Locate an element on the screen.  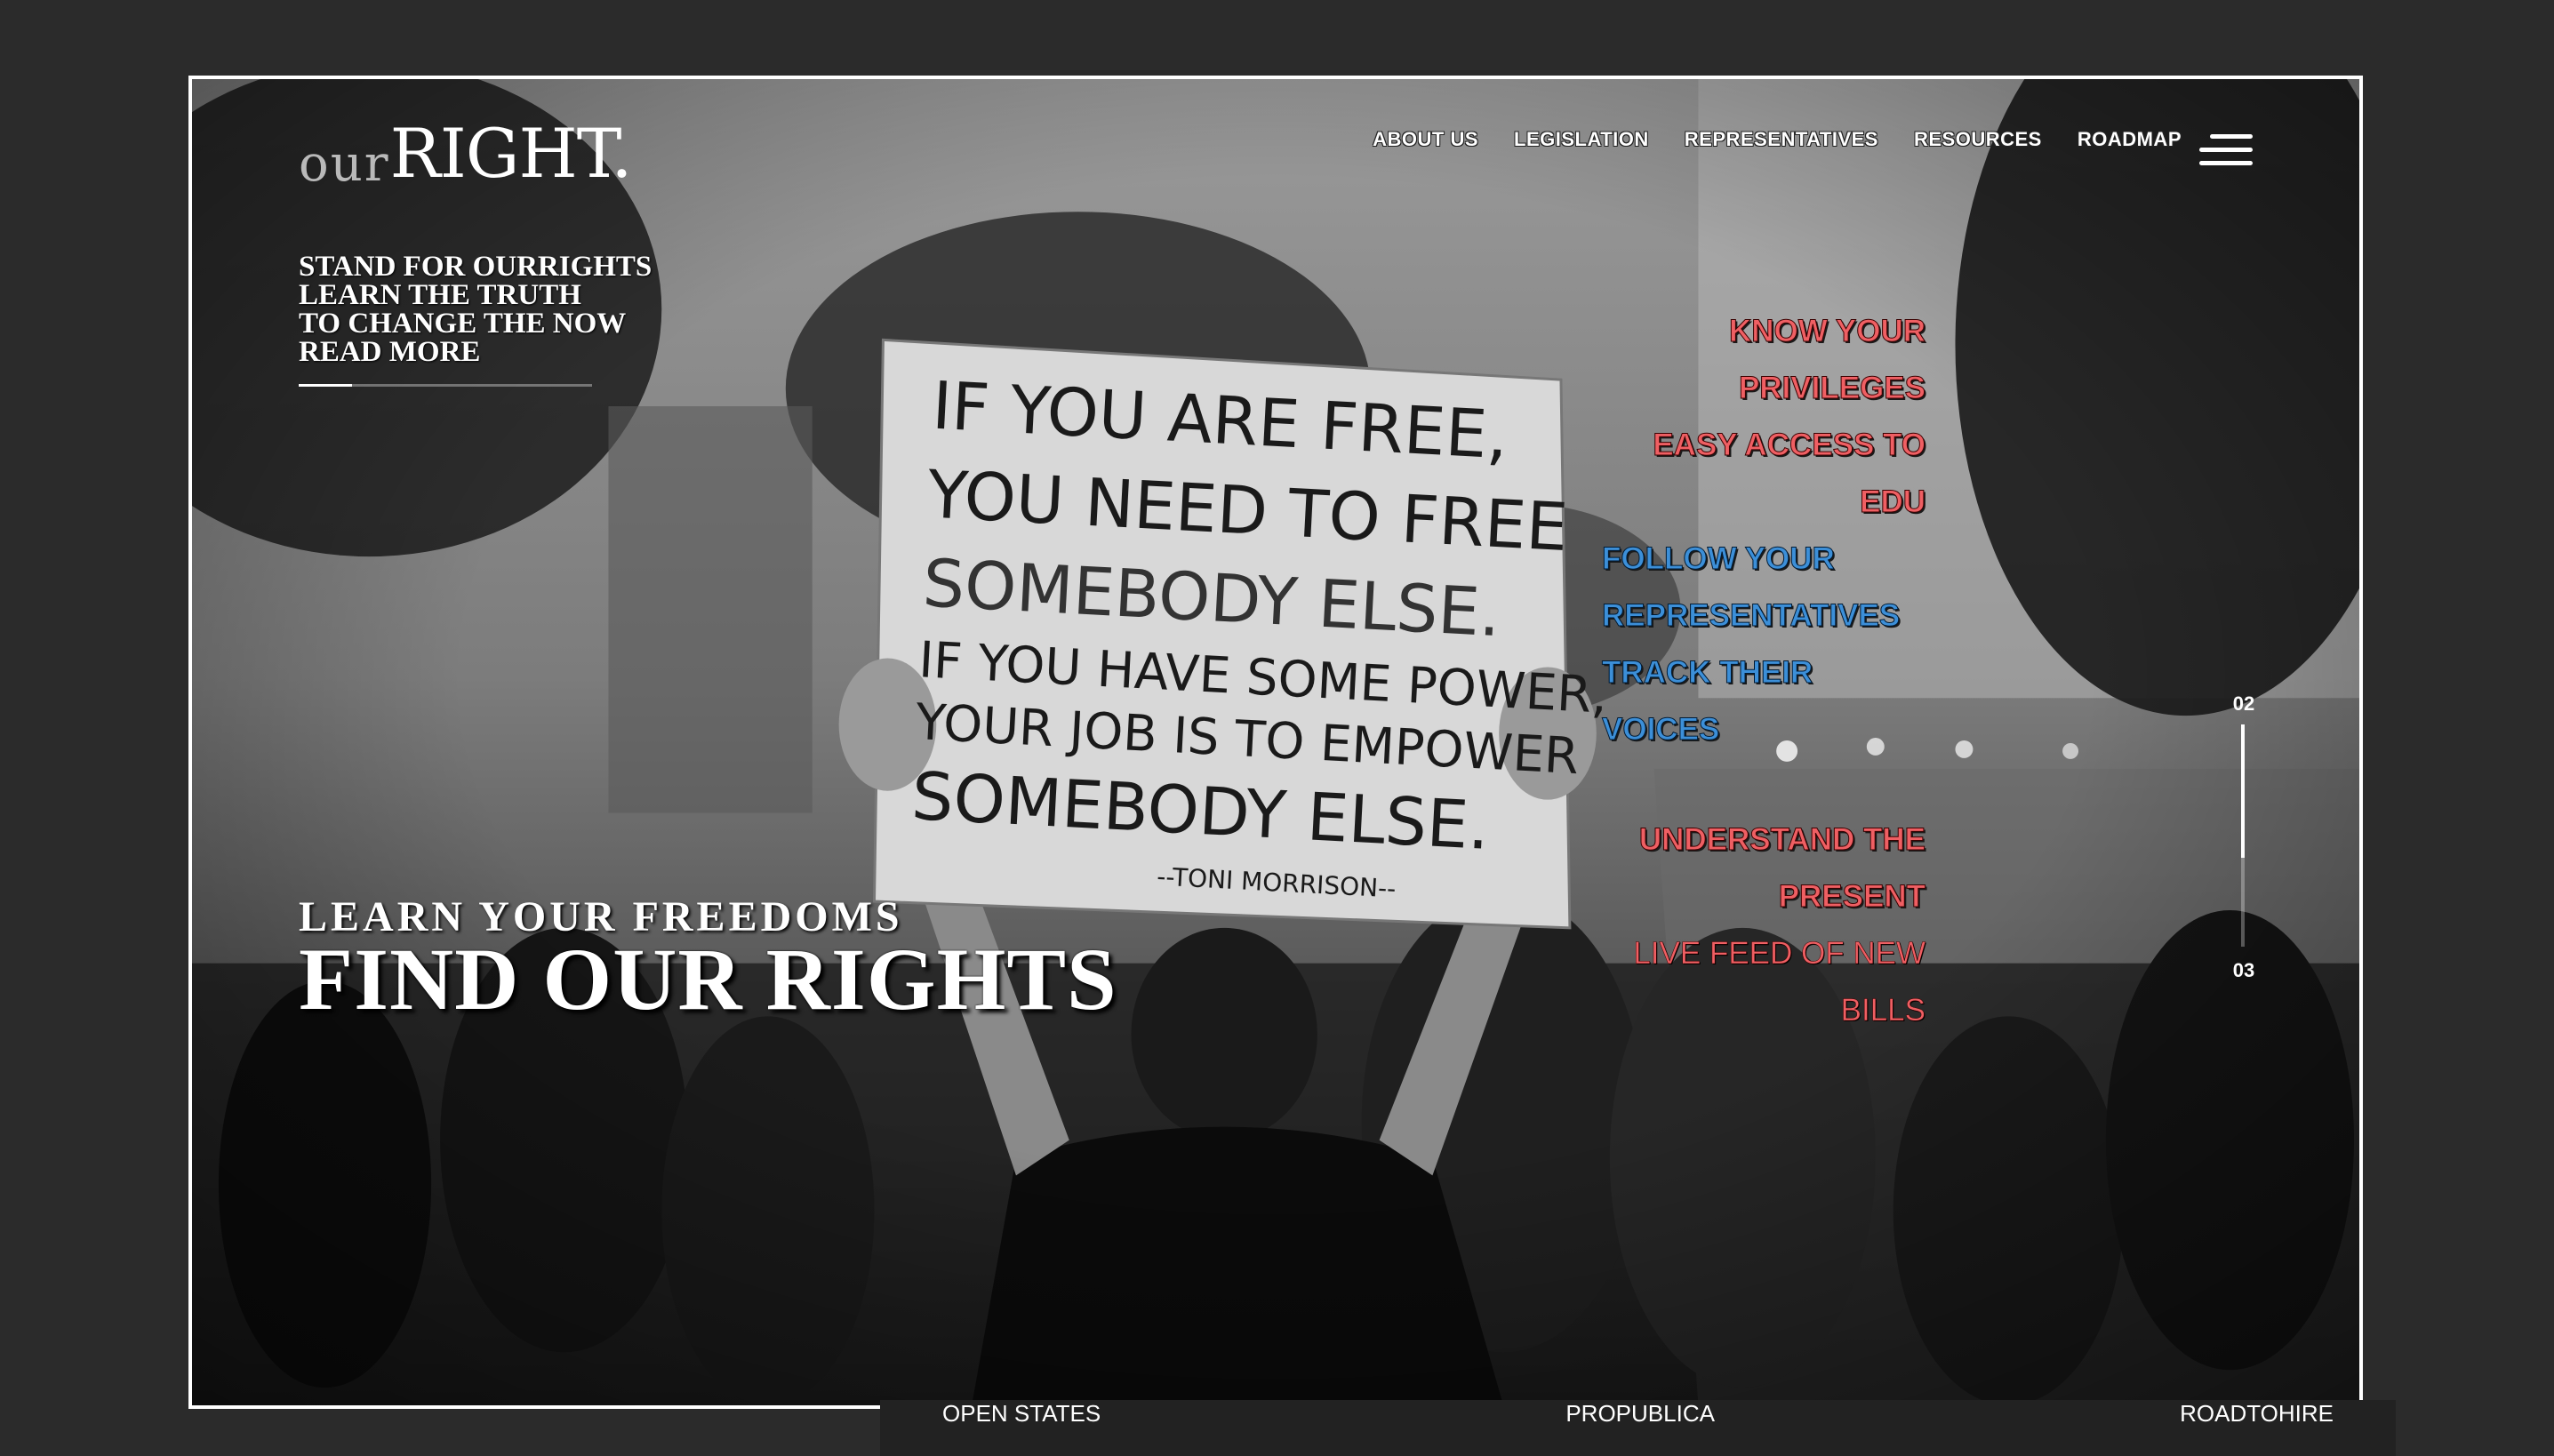
footer-link-open-states: OPEN STATES is located at coordinates (1021, 1414).